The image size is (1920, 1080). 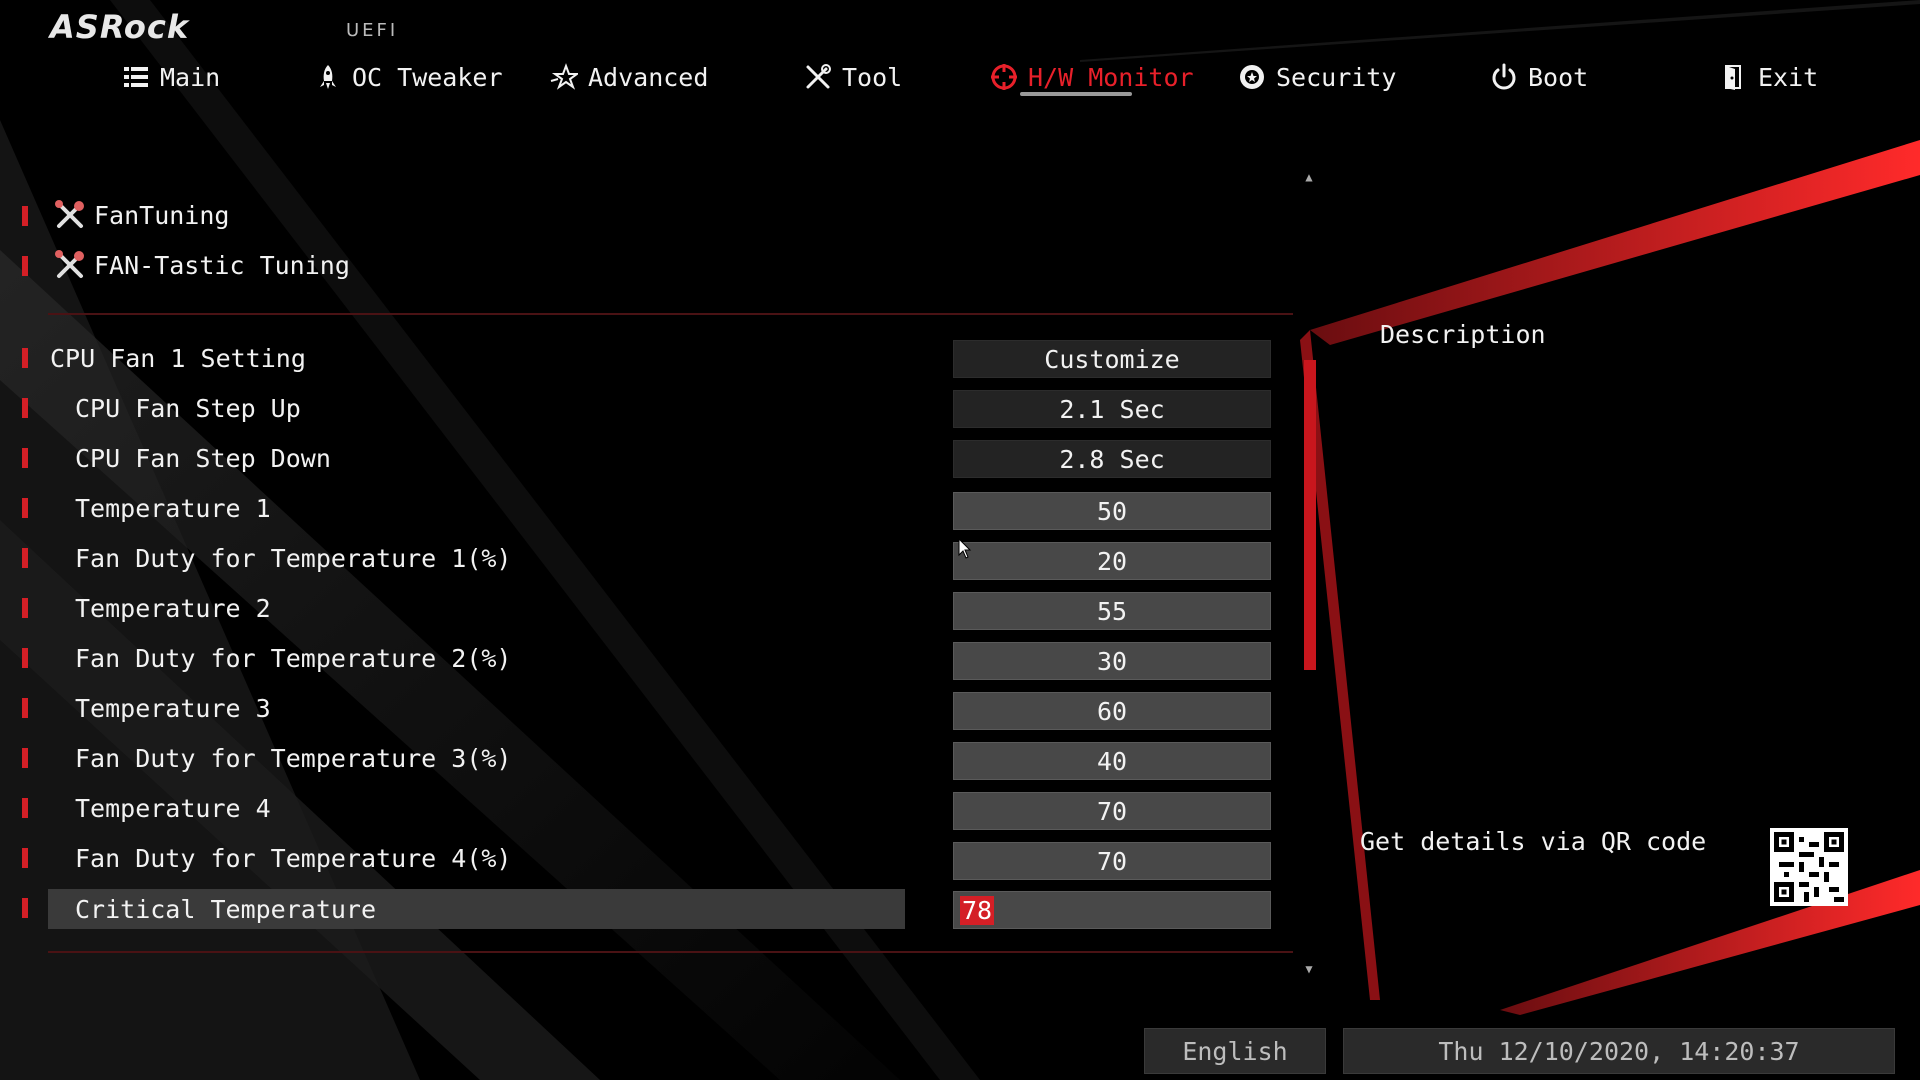 I want to click on description-title: Description, so click(x=1463, y=334).